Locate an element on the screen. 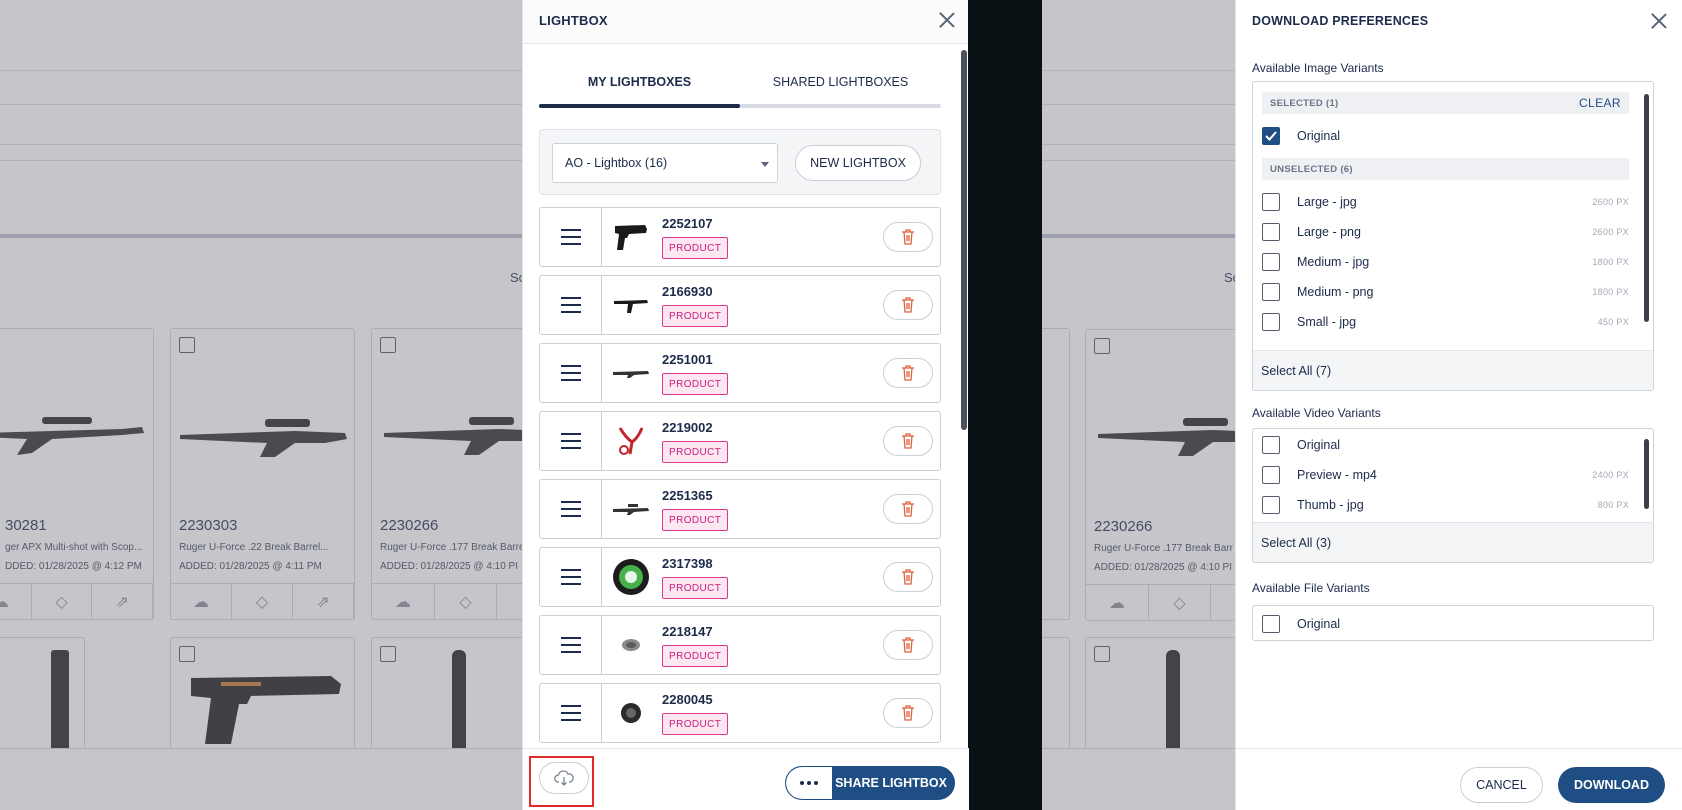  lightbox-tabs: MY LIGHTBOXES SHARED LIGHTBOXES is located at coordinates (740, 86).